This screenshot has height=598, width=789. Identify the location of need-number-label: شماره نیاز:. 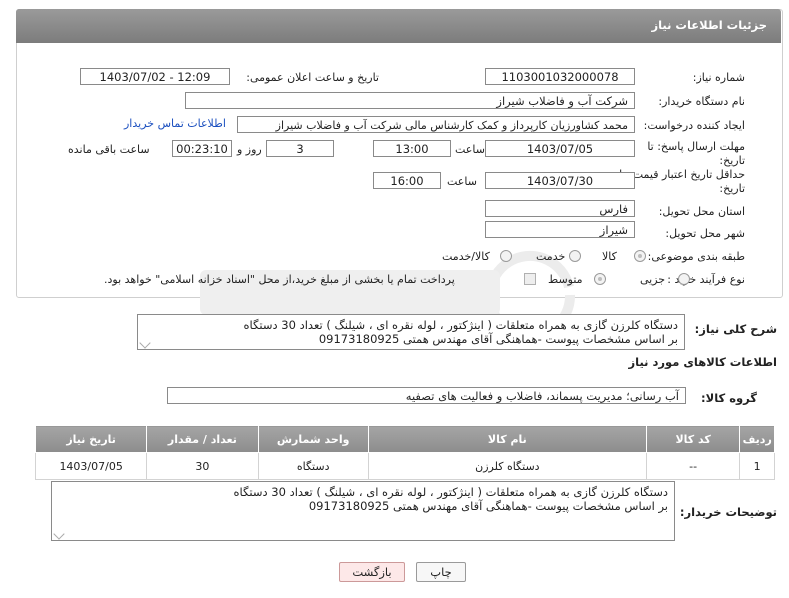
(718, 77).